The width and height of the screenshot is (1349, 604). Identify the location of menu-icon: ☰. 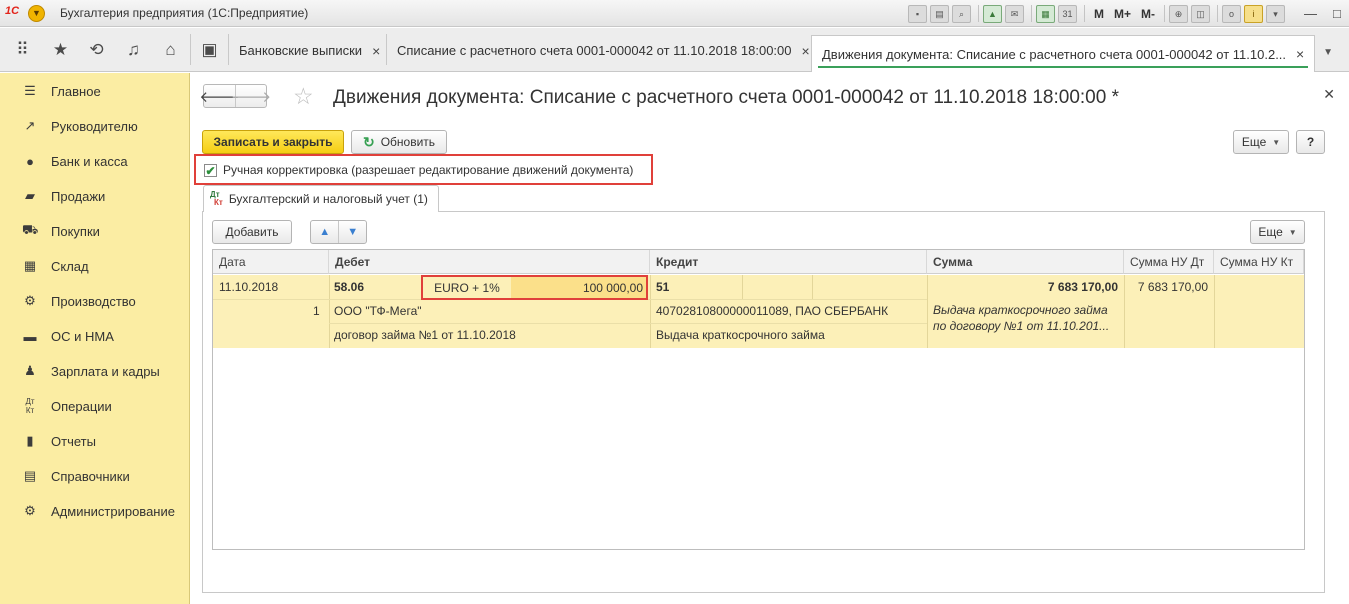
(30, 90).